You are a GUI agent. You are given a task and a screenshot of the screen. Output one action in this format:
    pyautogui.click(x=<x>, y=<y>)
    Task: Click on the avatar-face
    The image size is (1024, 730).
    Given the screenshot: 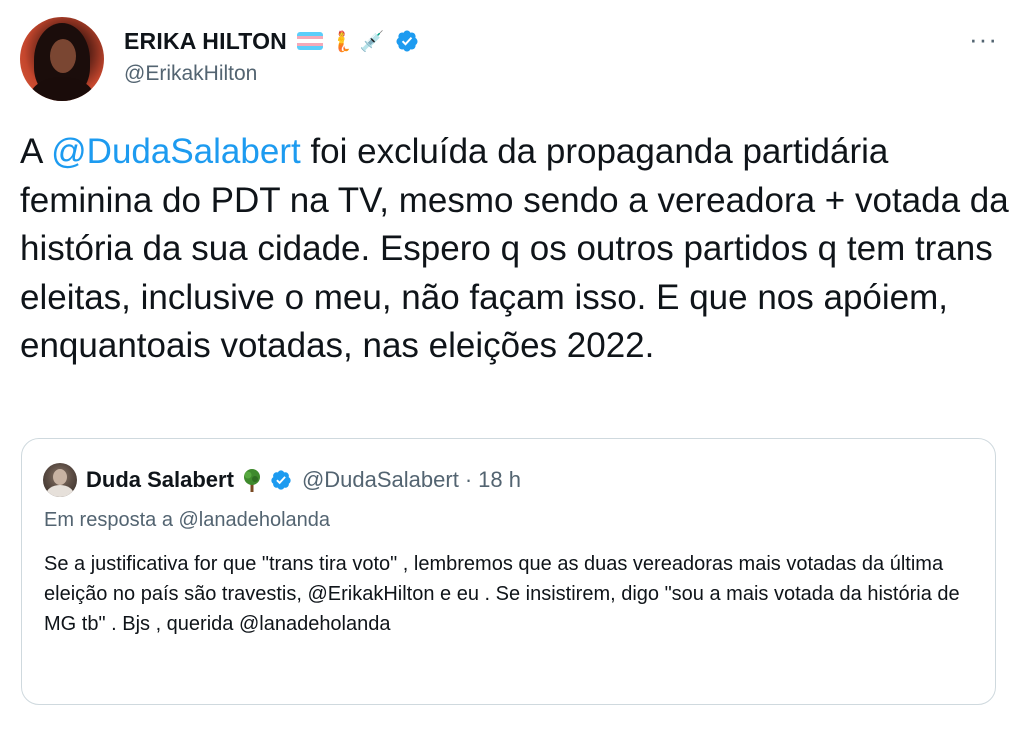 What is the action you would take?
    pyautogui.click(x=63, y=56)
    